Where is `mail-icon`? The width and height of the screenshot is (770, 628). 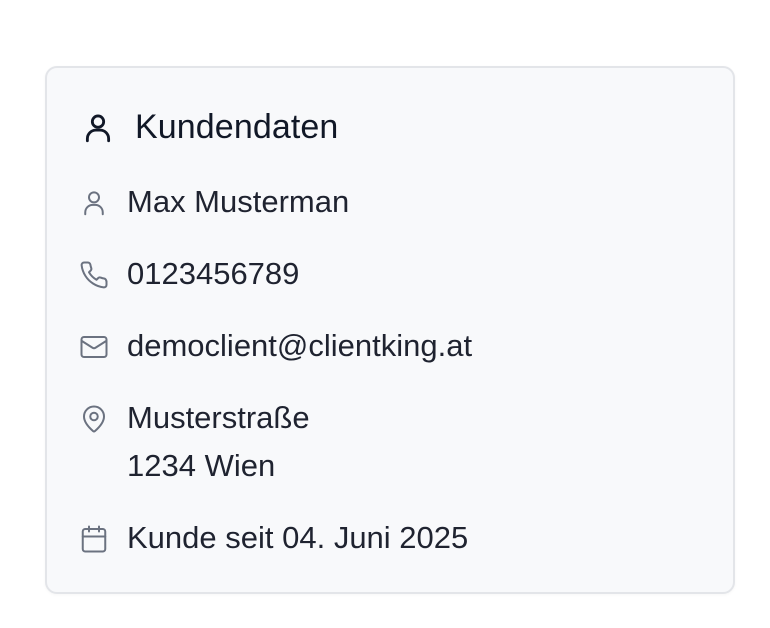
mail-icon is located at coordinates (94, 347).